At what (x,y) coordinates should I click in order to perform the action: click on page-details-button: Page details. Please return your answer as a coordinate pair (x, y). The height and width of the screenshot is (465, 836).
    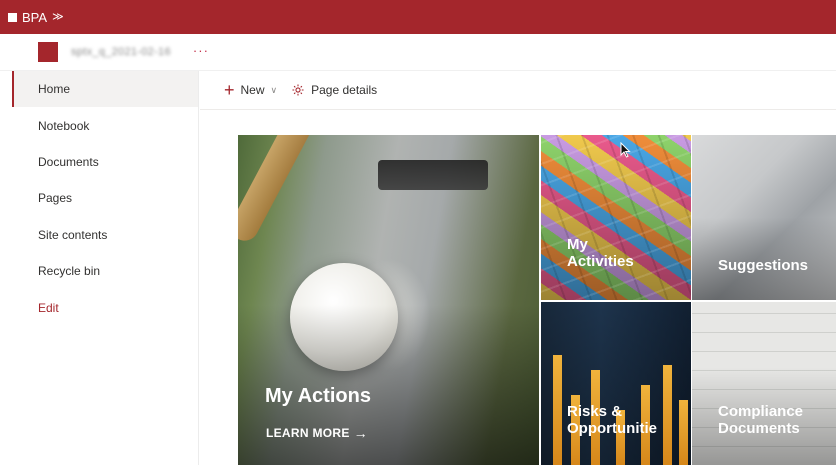
    Looking at the image, I should click on (344, 90).